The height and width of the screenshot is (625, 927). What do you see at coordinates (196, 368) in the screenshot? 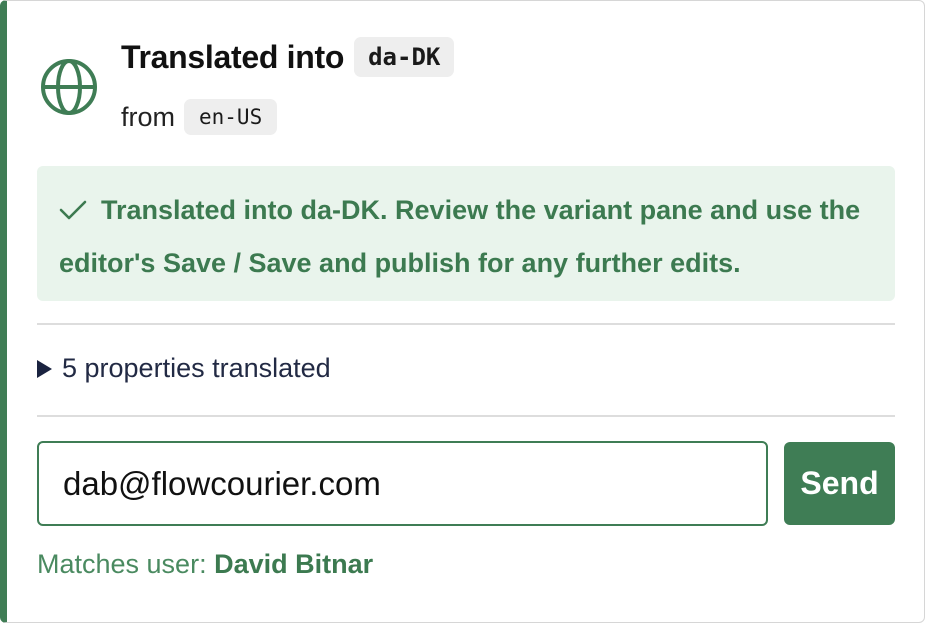
I see `translated-properties-summary: 5 properties translated` at bounding box center [196, 368].